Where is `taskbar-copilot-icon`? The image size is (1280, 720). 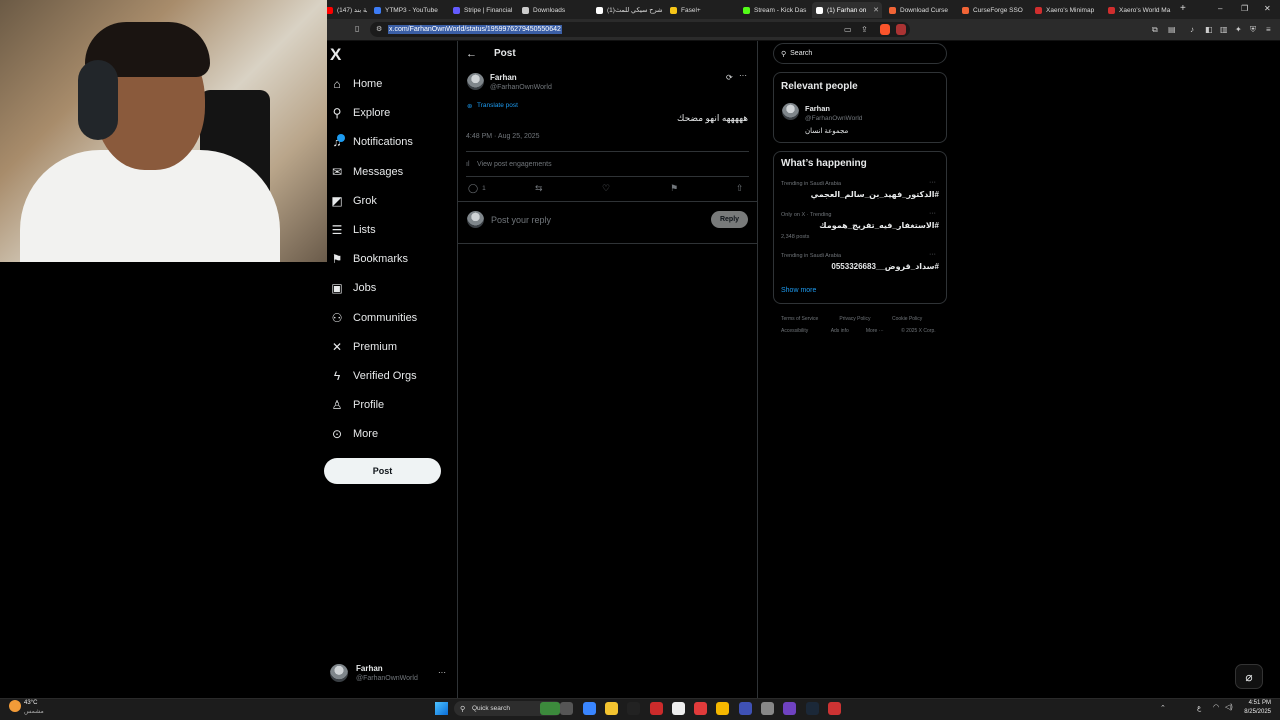
taskbar-copilot-icon is located at coordinates (589, 708).